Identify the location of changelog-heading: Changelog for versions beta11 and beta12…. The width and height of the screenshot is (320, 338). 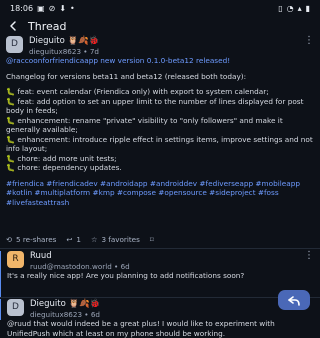
(126, 76).